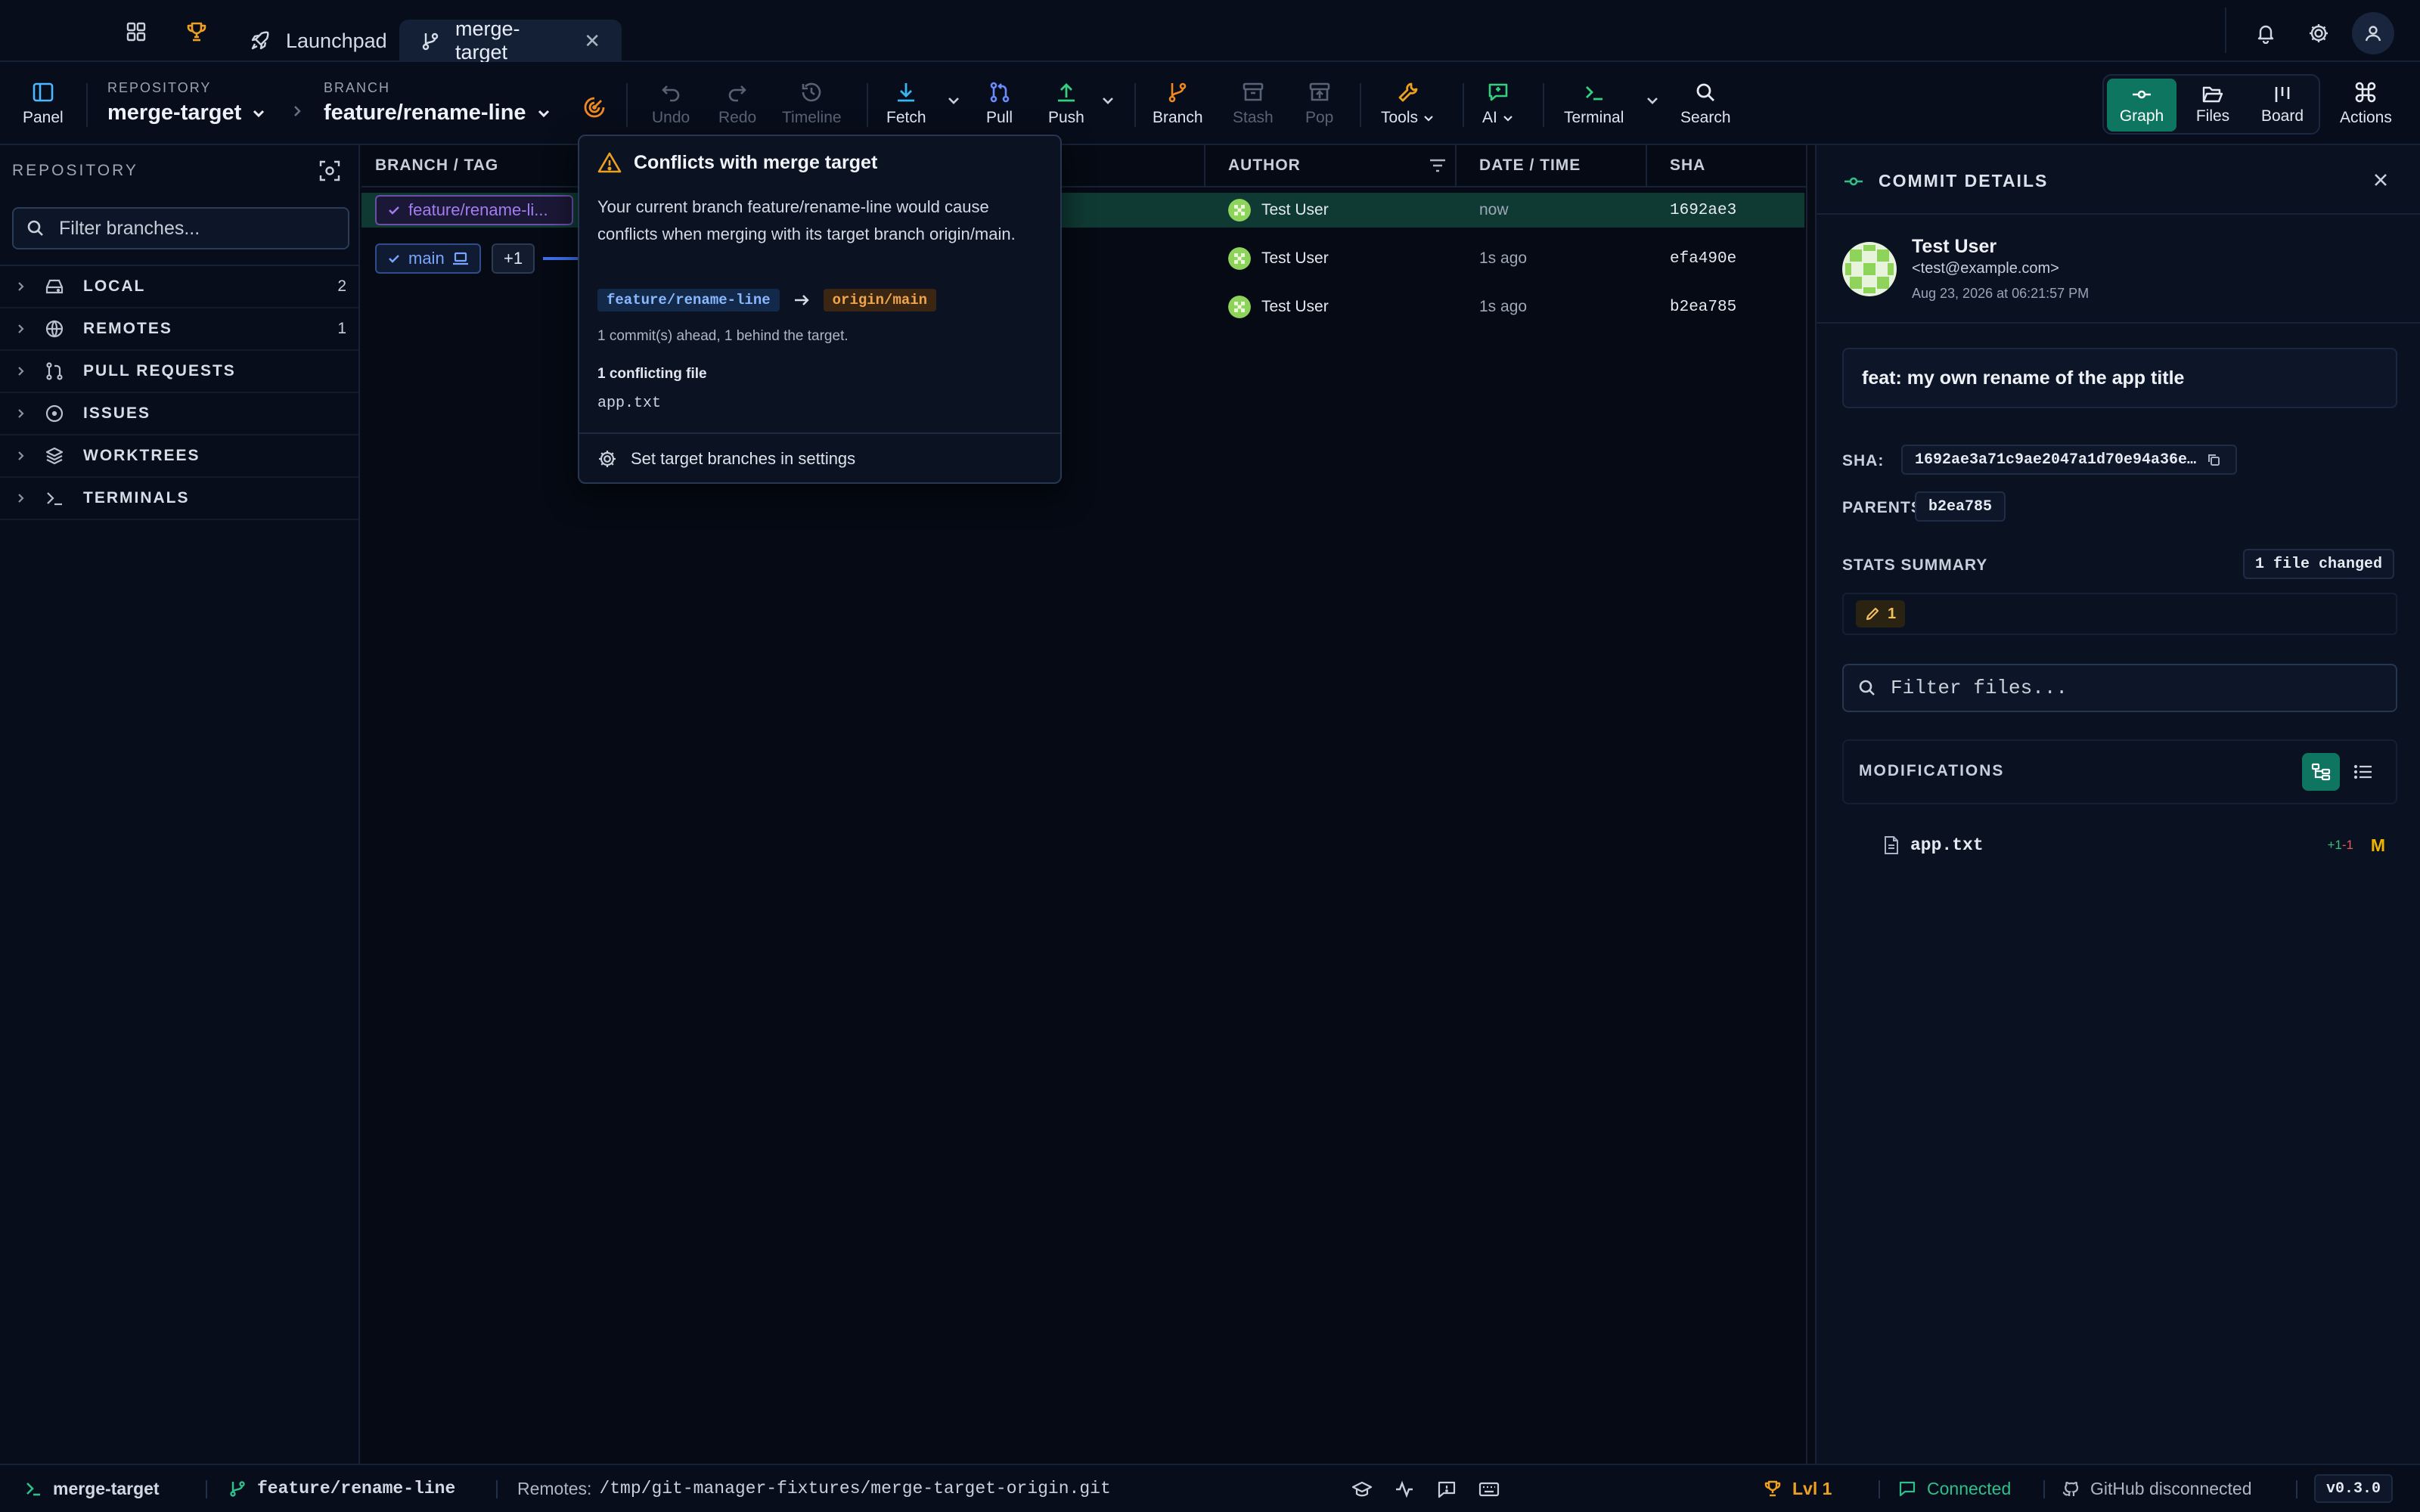 The image size is (2420, 1512). Describe the element at coordinates (2212, 116) in the screenshot. I see `view-files-label: Files` at that location.